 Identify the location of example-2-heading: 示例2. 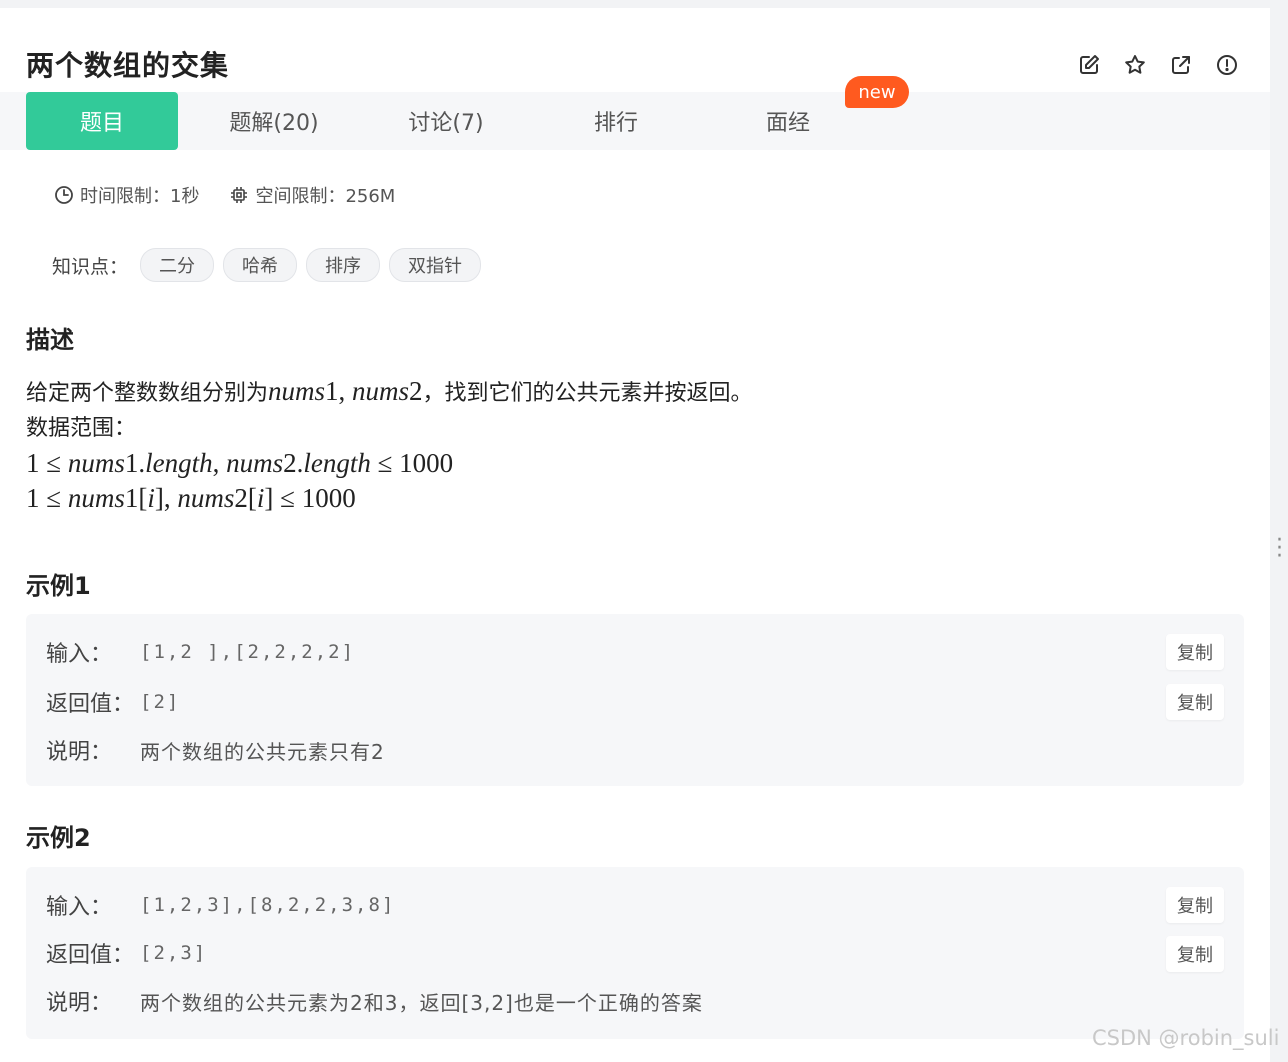
(58, 838).